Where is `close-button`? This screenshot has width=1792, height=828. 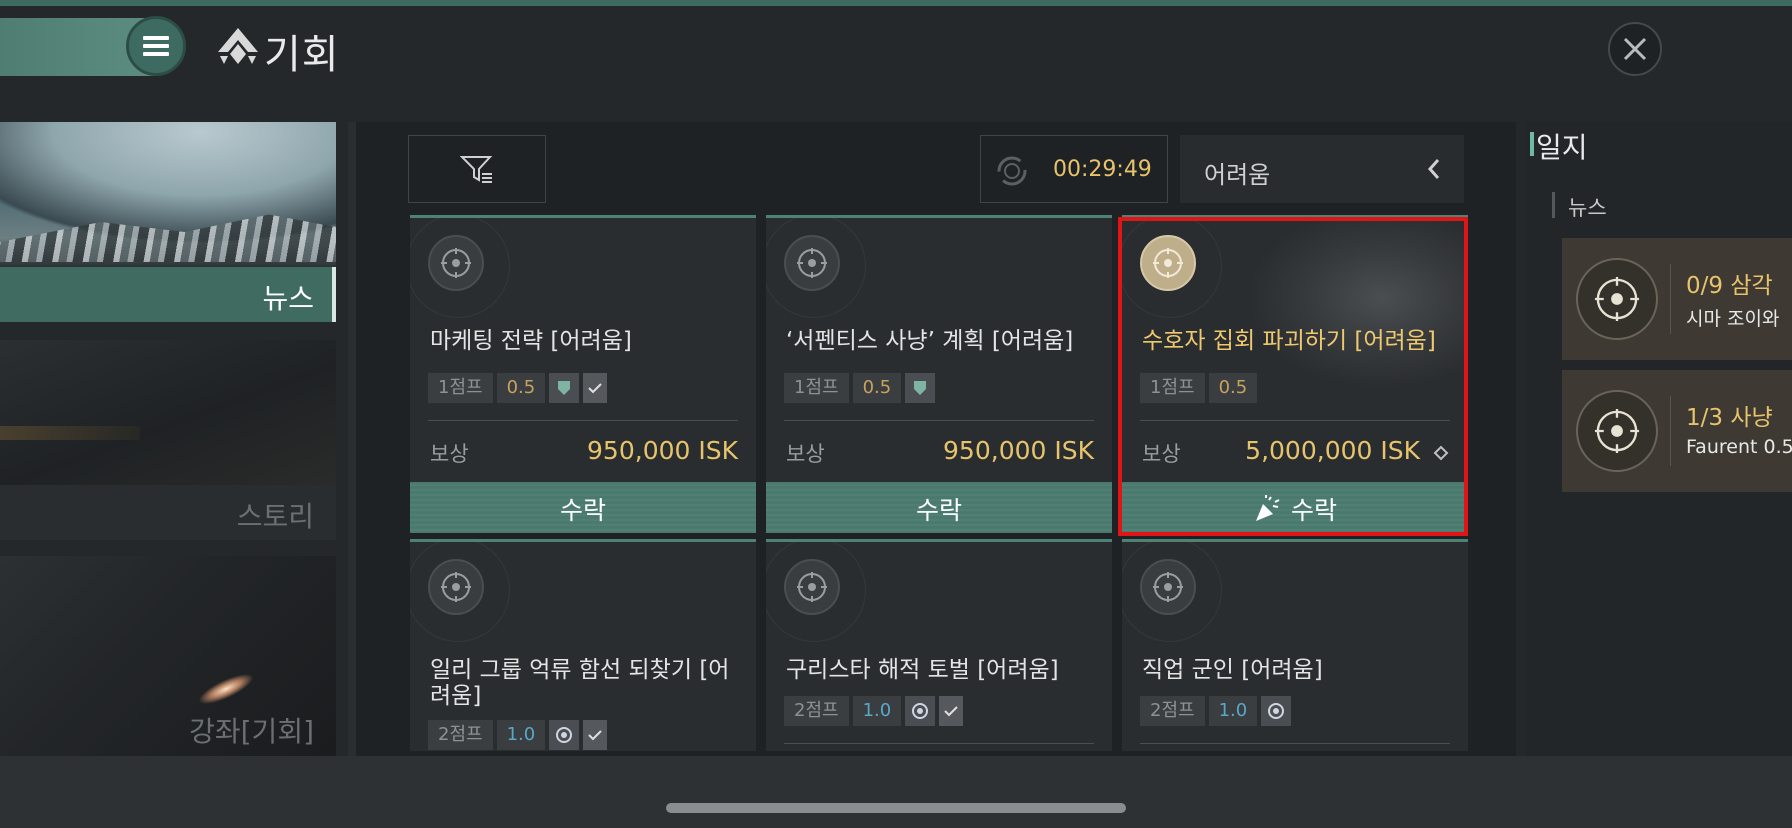
close-button is located at coordinates (1635, 49).